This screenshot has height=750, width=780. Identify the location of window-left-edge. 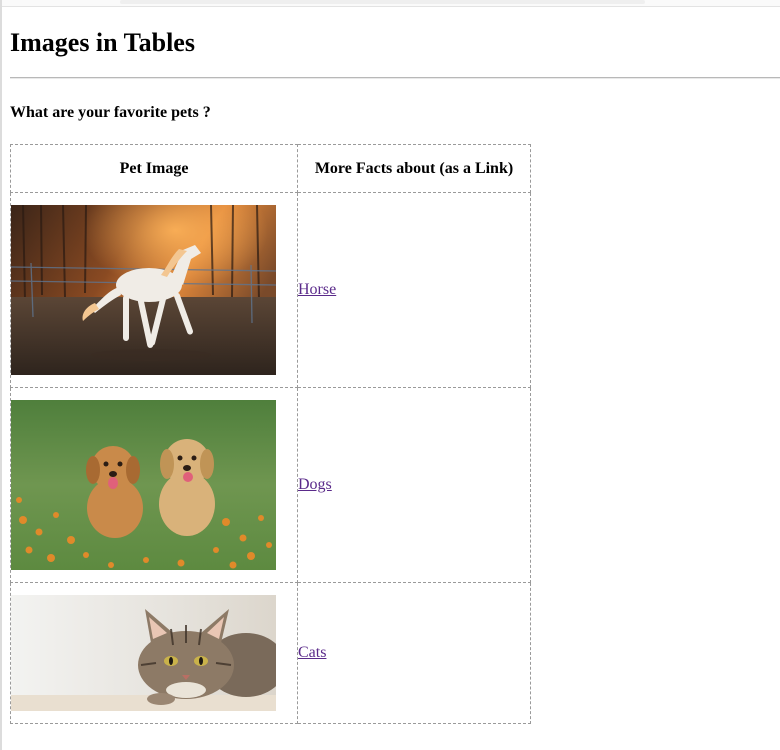
(1, 375).